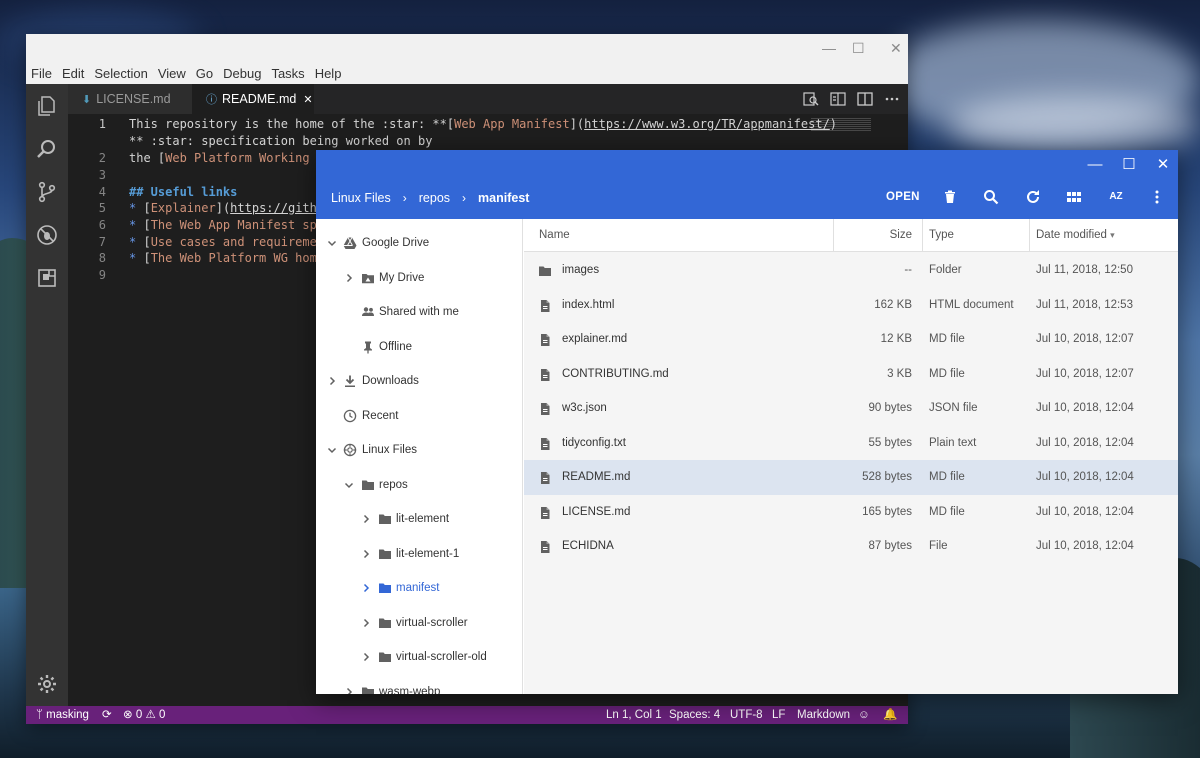  What do you see at coordinates (903, 197) in the screenshot?
I see `open-button: OPEN` at bounding box center [903, 197].